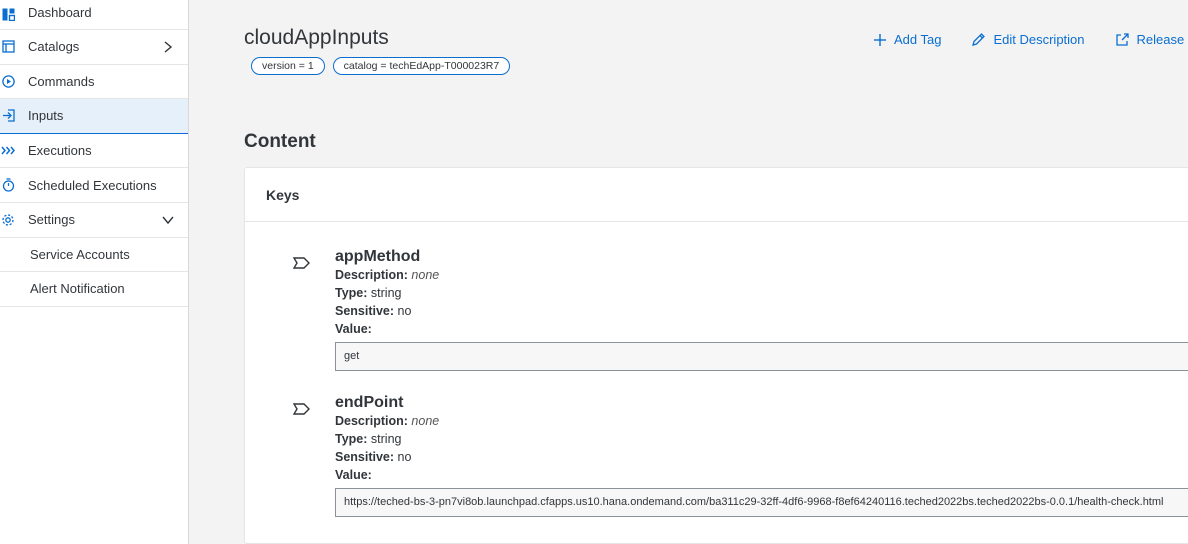 The height and width of the screenshot is (544, 1188). I want to click on sidebar-item-label: Catalogs, so click(54, 47).